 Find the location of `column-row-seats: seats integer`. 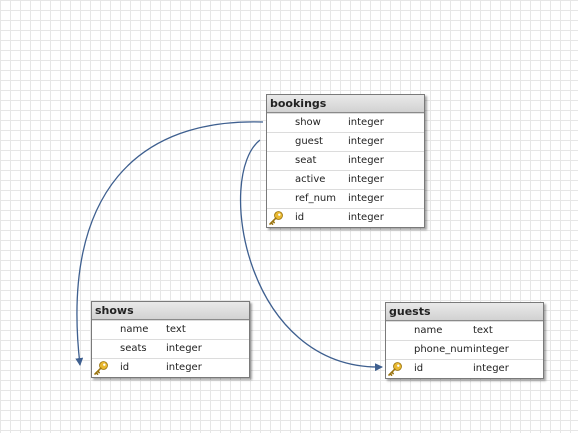

column-row-seats: seats integer is located at coordinates (170, 348).